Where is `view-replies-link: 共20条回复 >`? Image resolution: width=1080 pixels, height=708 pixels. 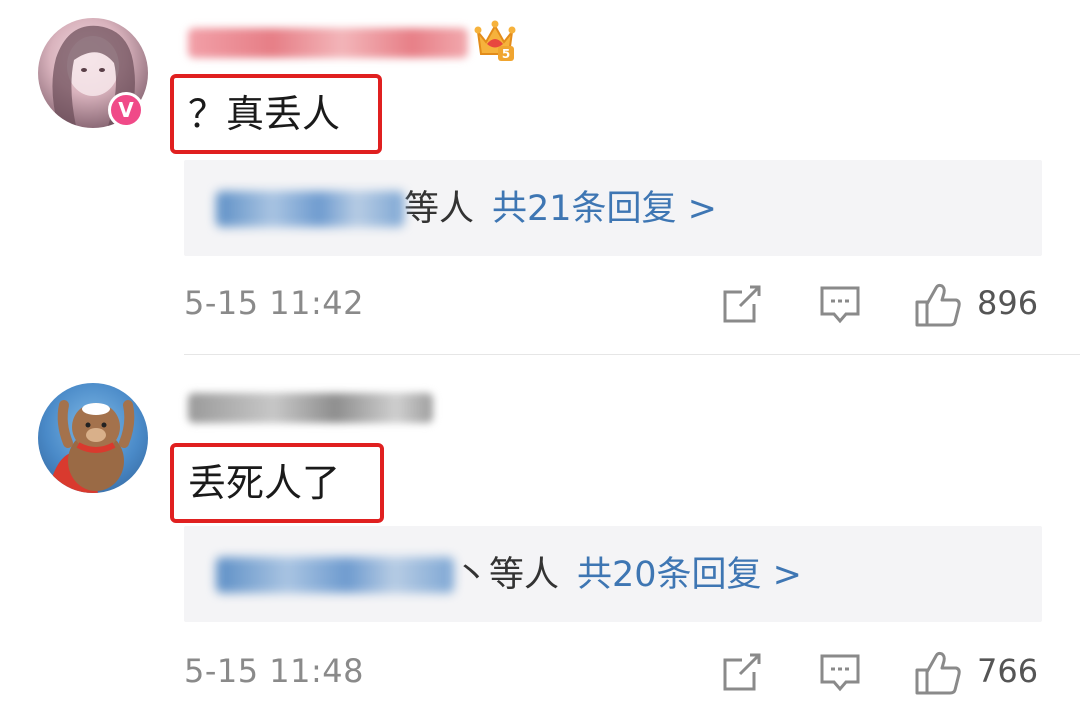 view-replies-link: 共20条回复 > is located at coordinates (689, 575).